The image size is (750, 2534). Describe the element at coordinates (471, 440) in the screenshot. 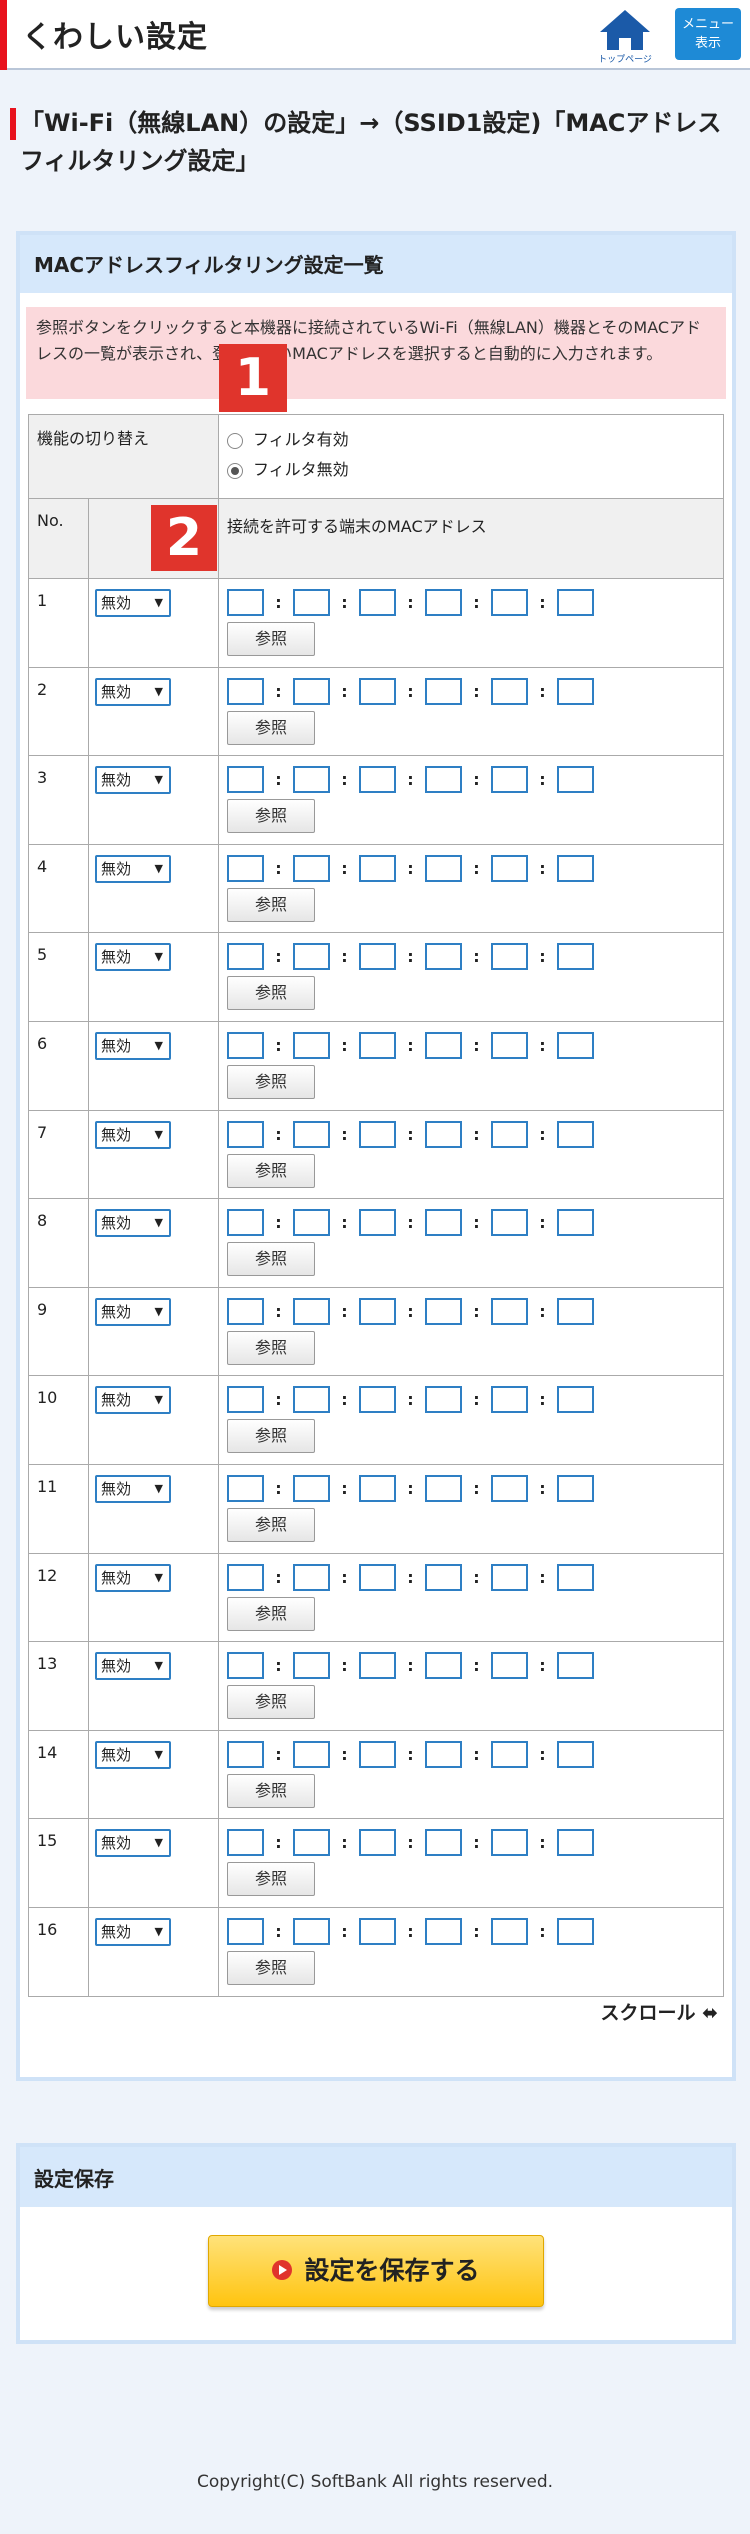

I see `radio-filter-on: フィルタ有効` at that location.